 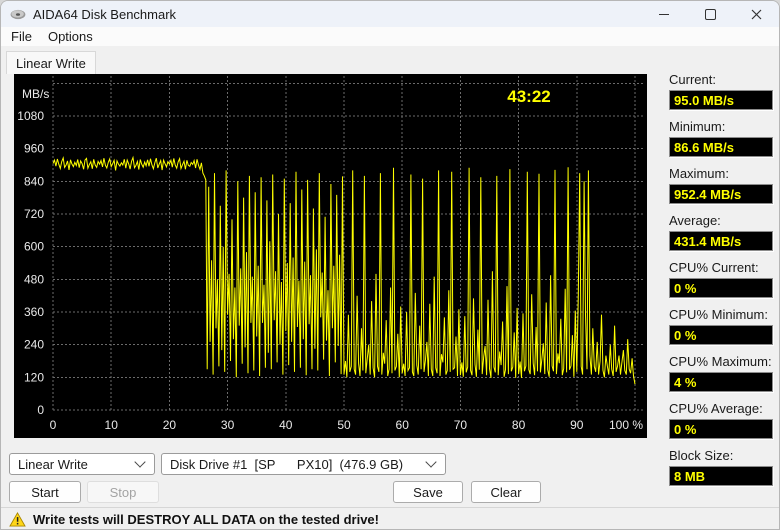 What do you see at coordinates (112, 425) in the screenshot?
I see `svg-text: 10` at bounding box center [112, 425].